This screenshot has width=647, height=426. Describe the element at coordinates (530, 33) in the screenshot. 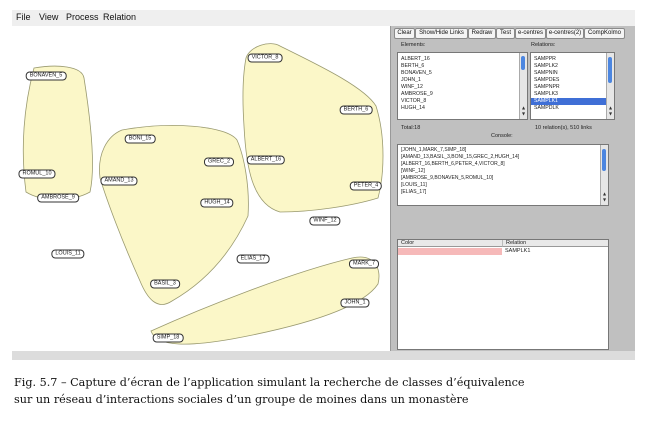

I see `e-centres-button: e-centres` at that location.